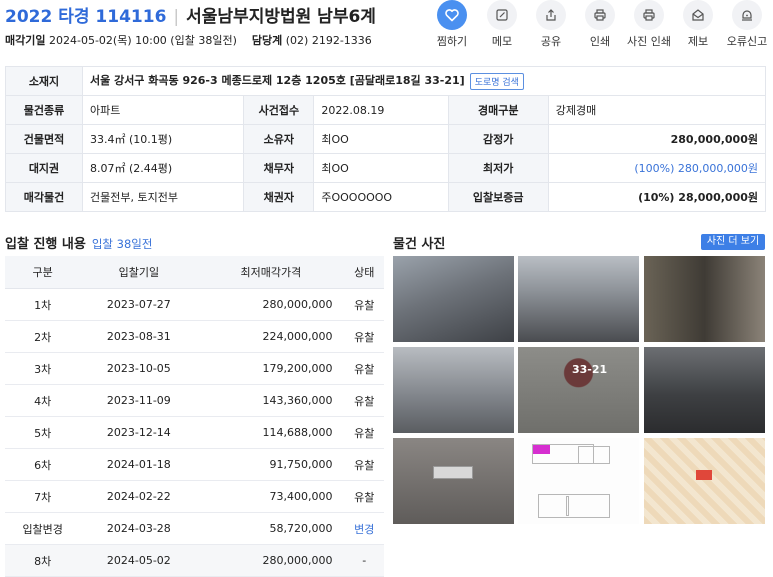  Describe the element at coordinates (498, 168) in the screenshot. I see `min-price-label: 최저가` at that location.